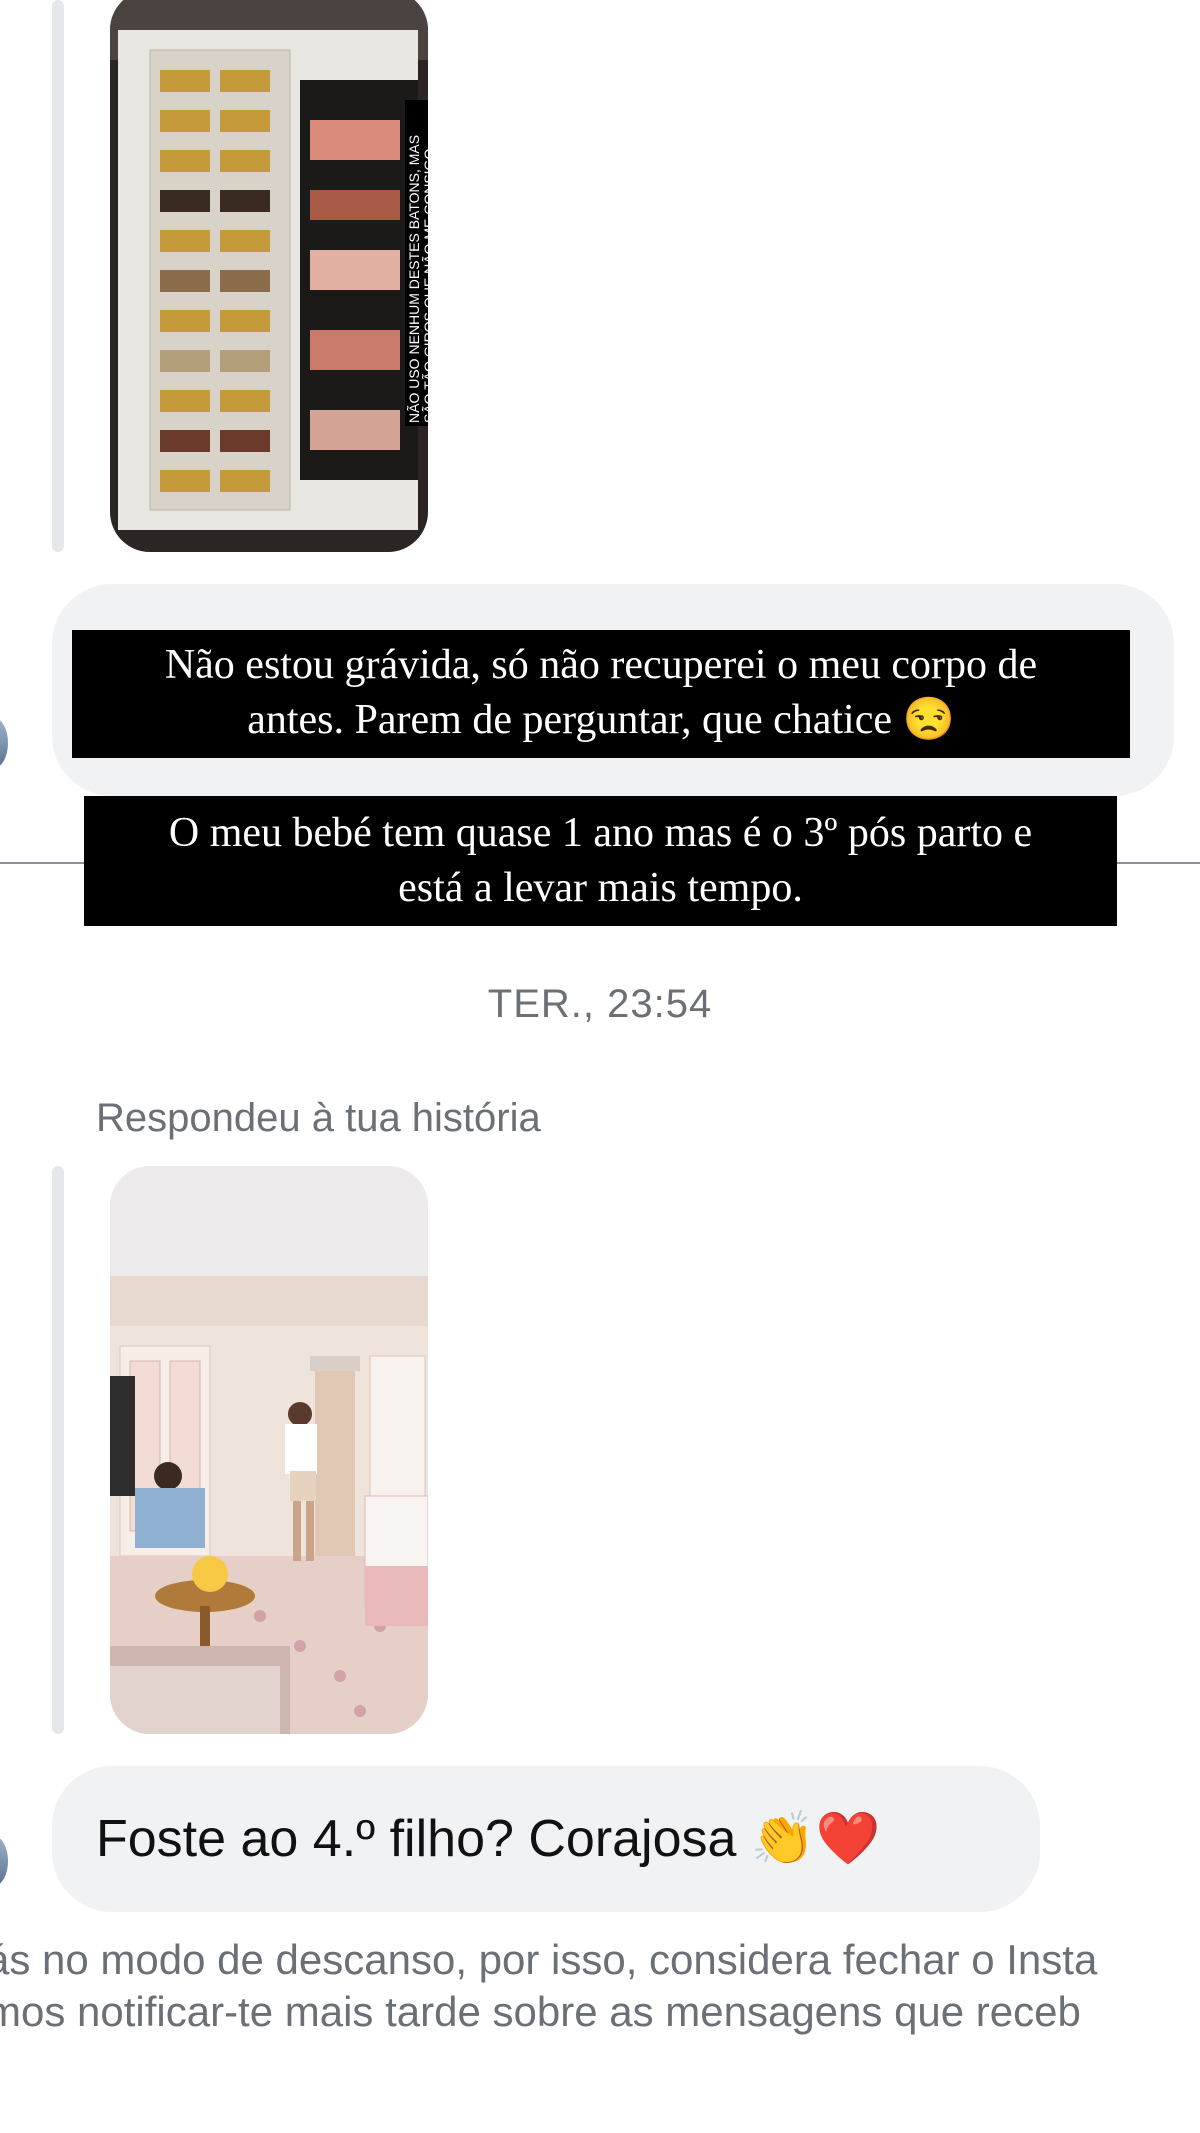 This screenshot has height=2133, width=1200. Describe the element at coordinates (488, 1839) in the screenshot. I see `message-text: Foste ao 4.º filho? Corajosa 👏❤️` at that location.